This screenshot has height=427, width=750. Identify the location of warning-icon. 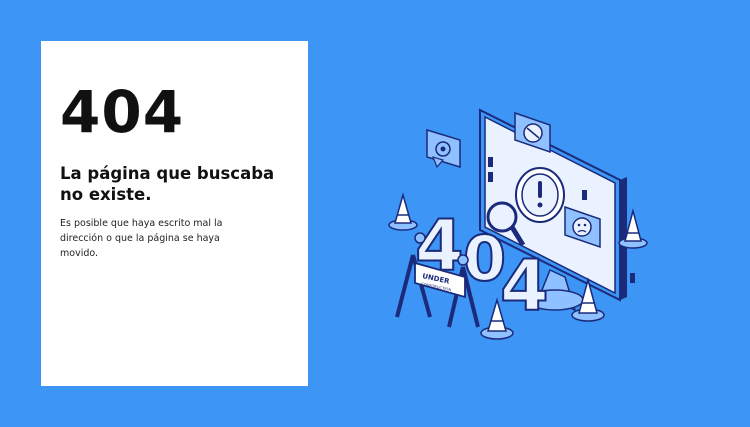
(540, 195).